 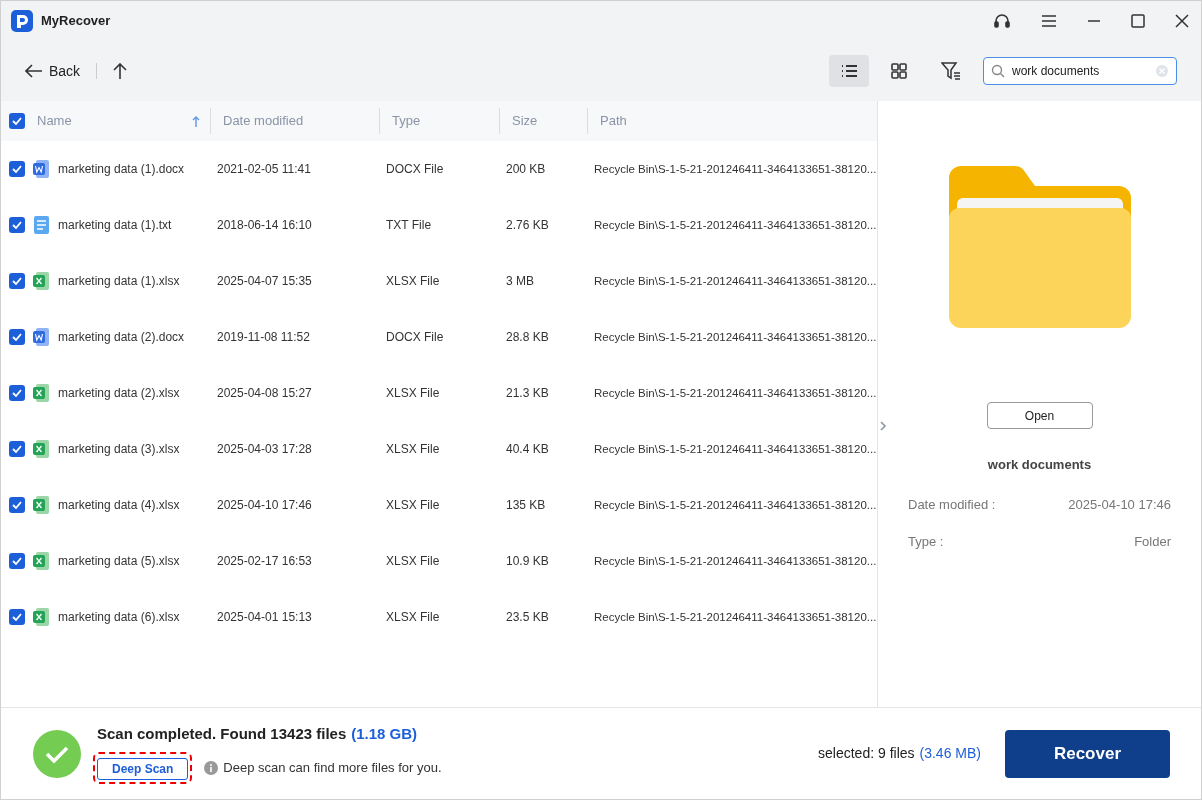 What do you see at coordinates (57, 753) in the screenshot?
I see `success-check-icon` at bounding box center [57, 753].